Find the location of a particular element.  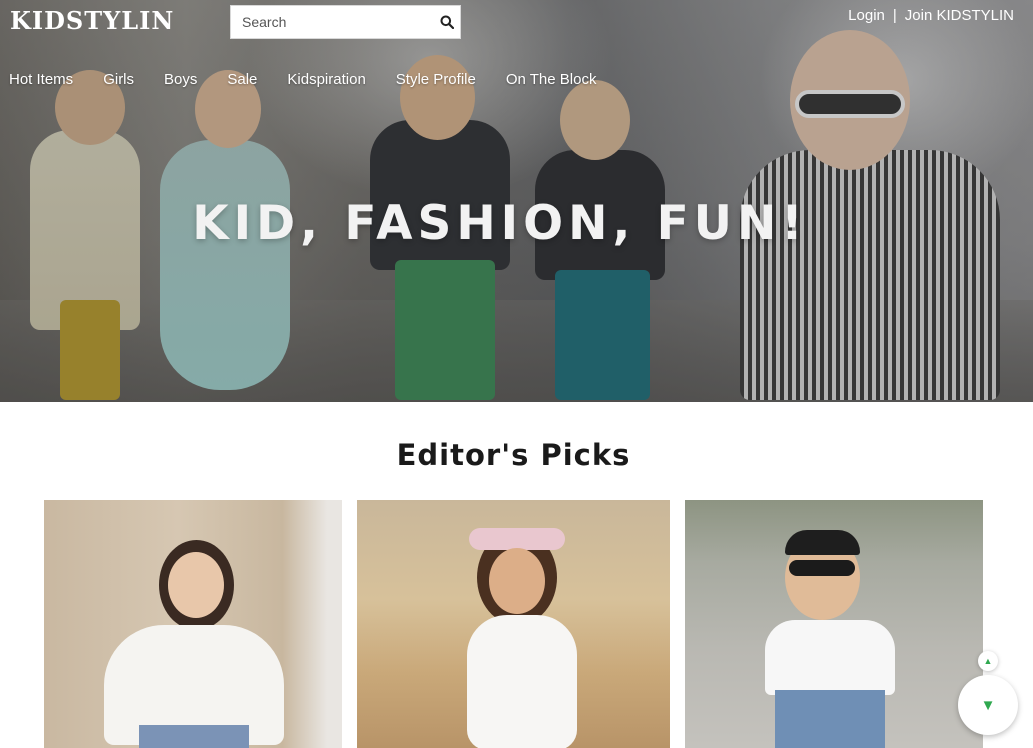

scroll-up-button: ▲ is located at coordinates (988, 661).